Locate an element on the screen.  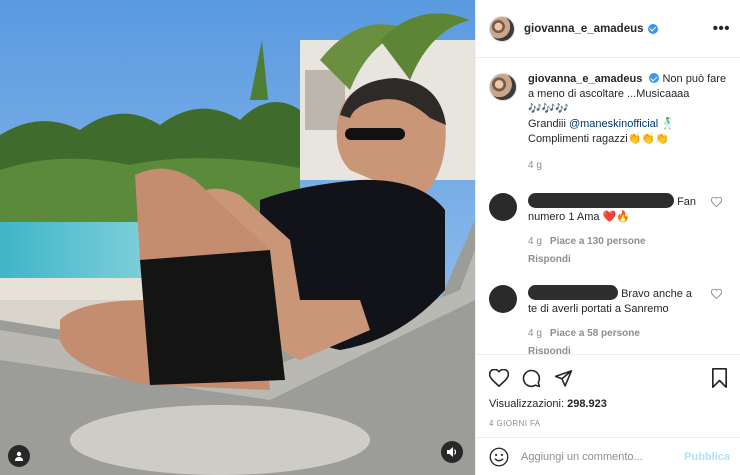
comment-icon is located at coordinates (531, 378).